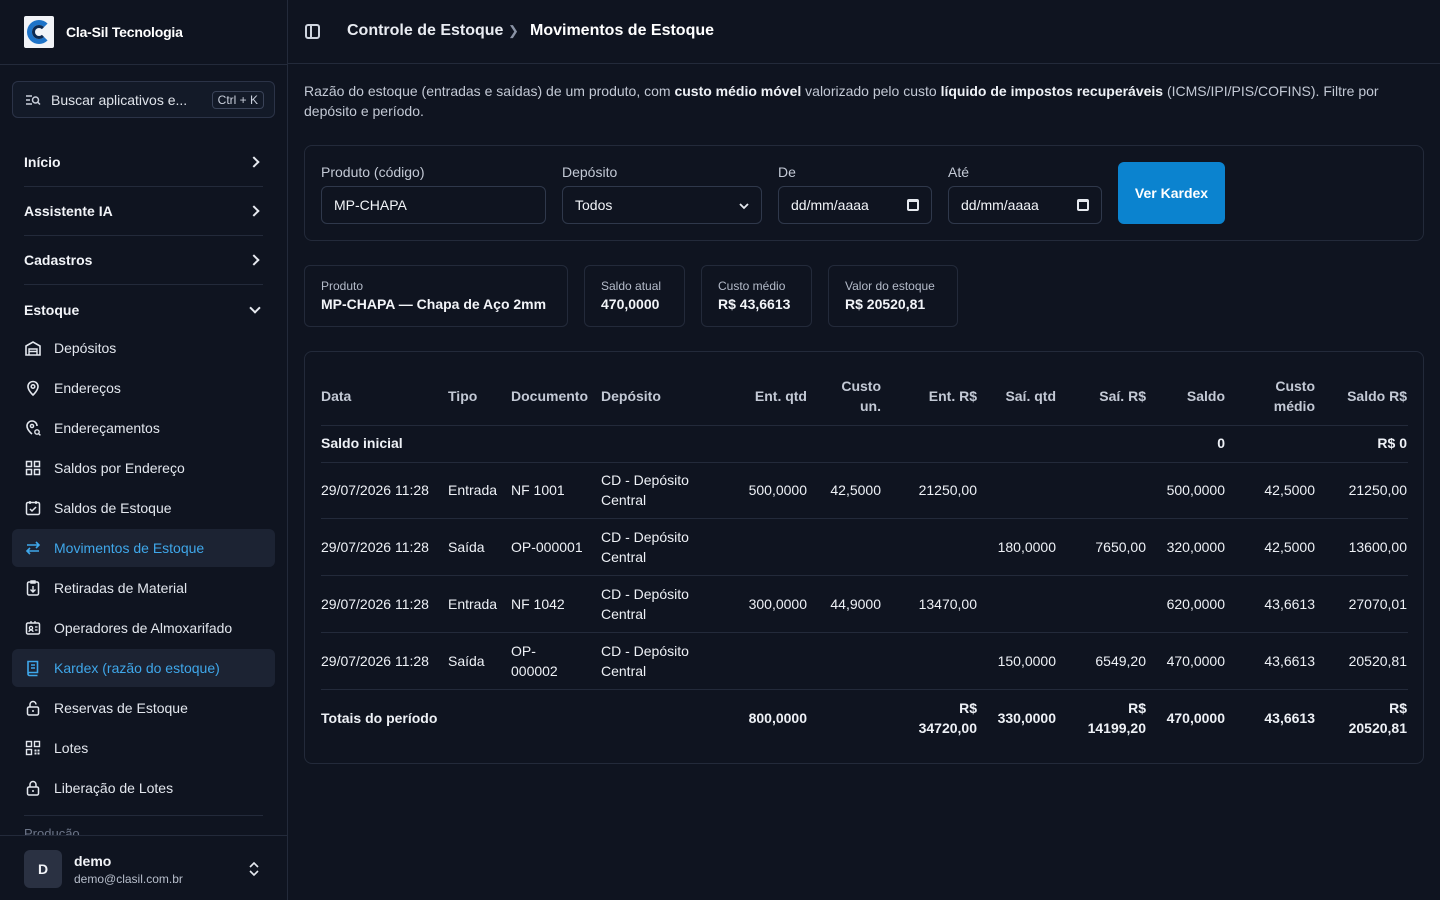  Describe the element at coordinates (119, 468) in the screenshot. I see `nav-item-label: Saldos por Endereço` at that location.